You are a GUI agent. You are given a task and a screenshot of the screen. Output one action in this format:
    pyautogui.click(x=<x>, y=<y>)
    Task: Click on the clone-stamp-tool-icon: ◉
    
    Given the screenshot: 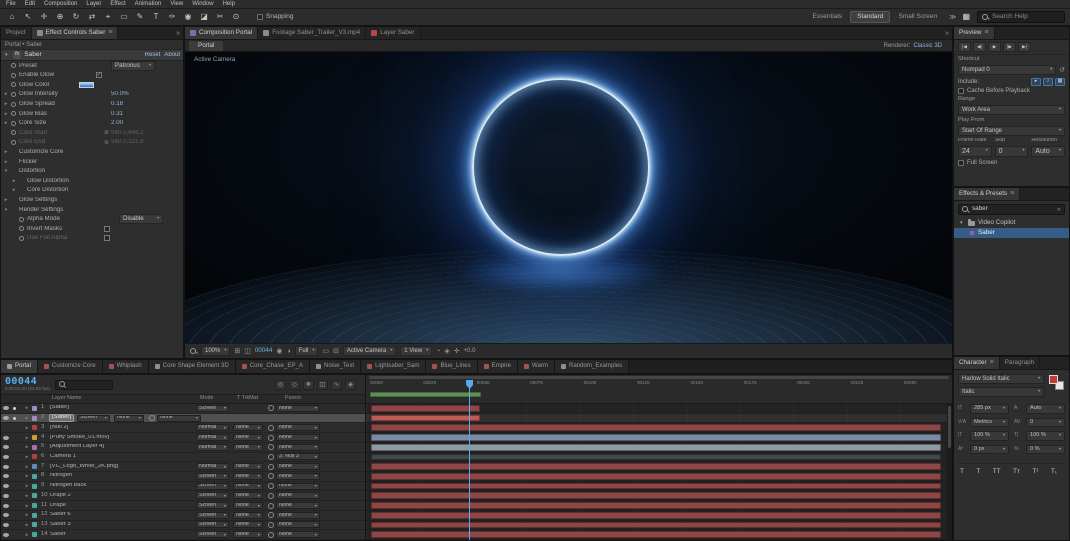 What is the action you would take?
    pyautogui.click(x=188, y=17)
    